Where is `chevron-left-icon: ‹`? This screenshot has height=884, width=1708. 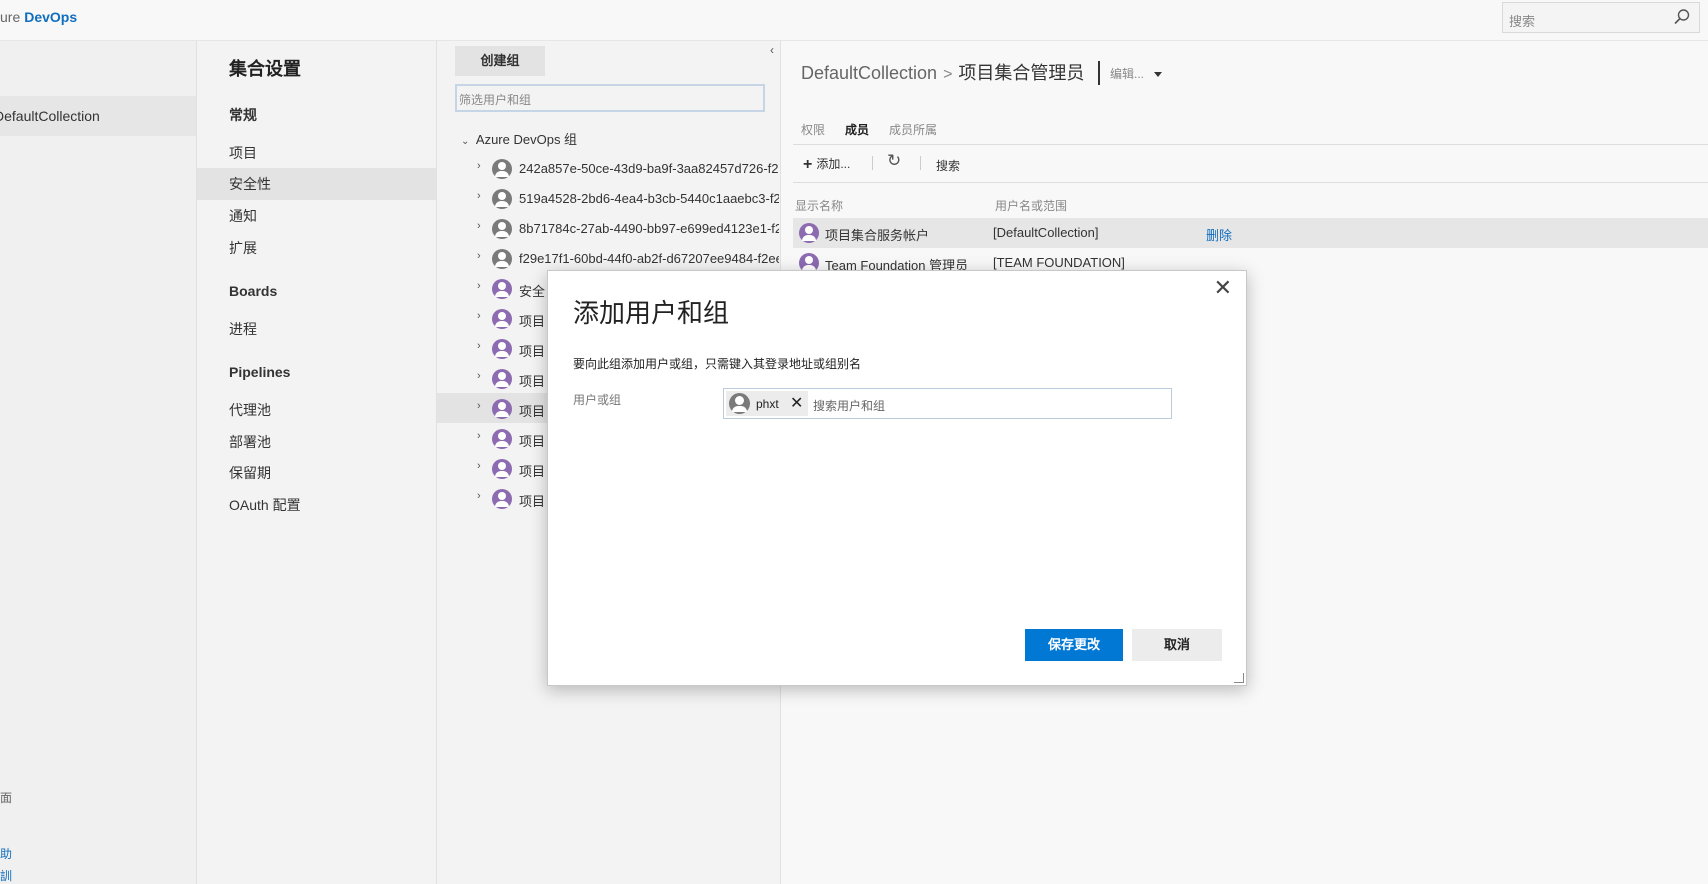 chevron-left-icon: ‹ is located at coordinates (772, 50).